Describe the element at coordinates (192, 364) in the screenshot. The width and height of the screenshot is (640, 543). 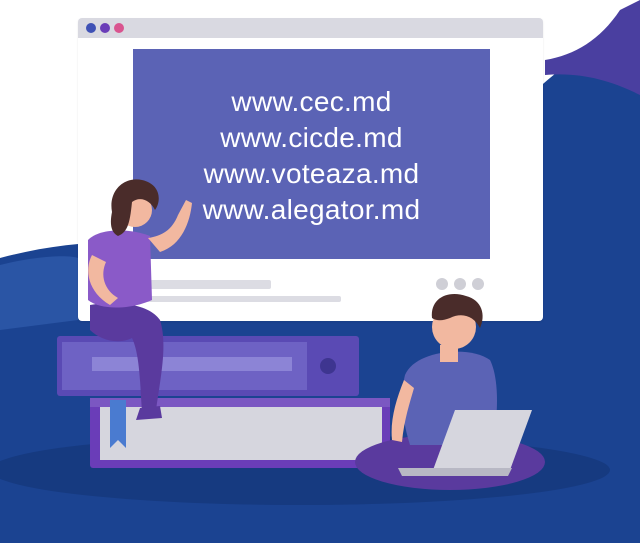
I see `book-top-band` at that location.